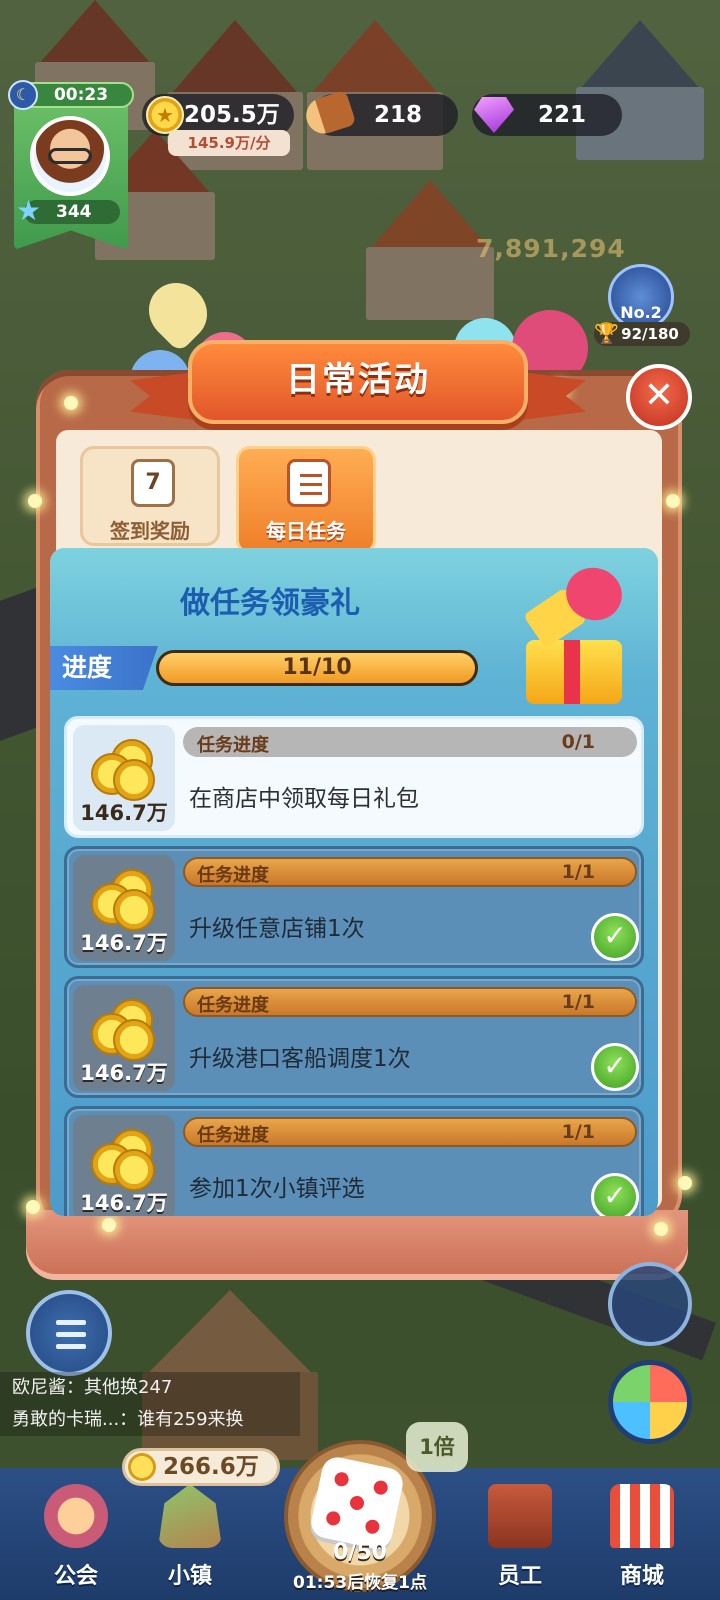 The image size is (720, 1600). Describe the element at coordinates (354, 907) in the screenshot. I see `task-card: 146.7万 任务进度 1/1 升级任意店铺1次 ✓` at that location.